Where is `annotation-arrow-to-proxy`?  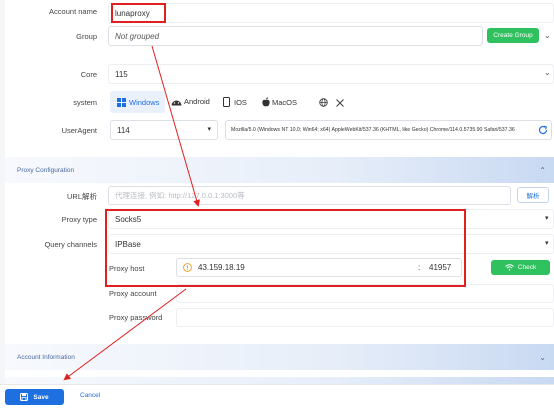 annotation-arrow-to-proxy is located at coordinates (175, 126).